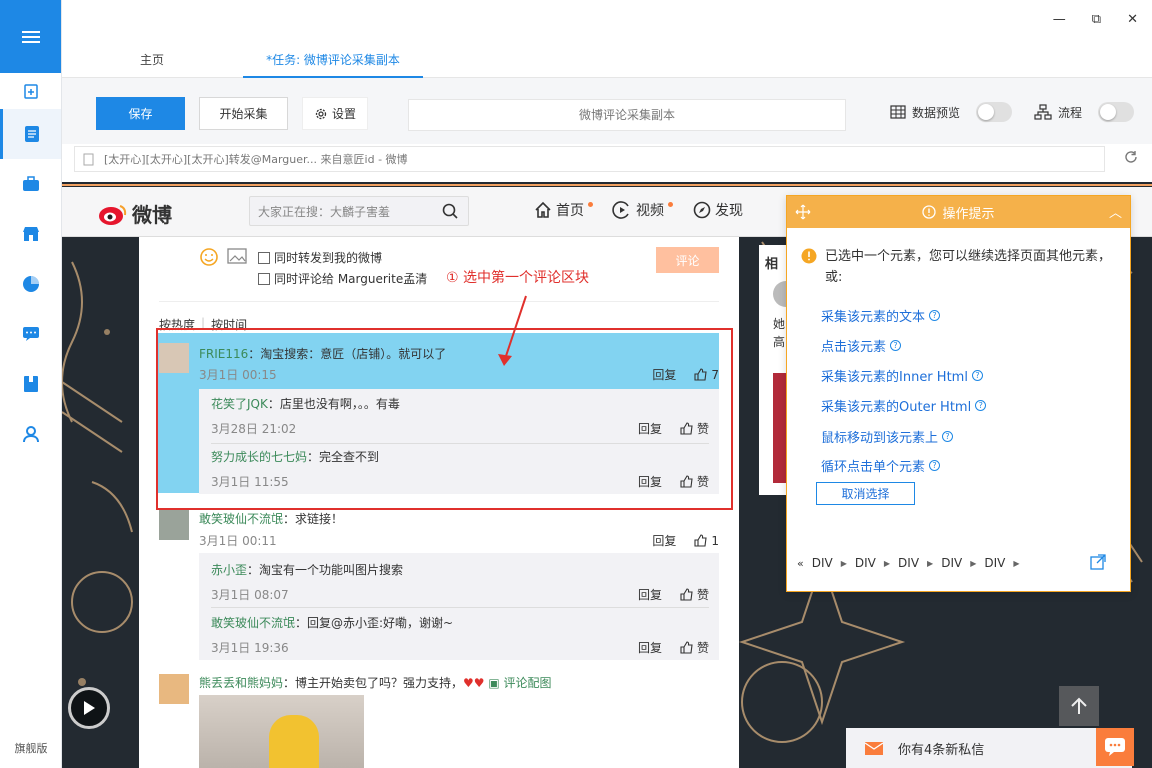 Image resolution: width=1152 pixels, height=768 pixels. Describe the element at coordinates (238, 541) in the screenshot. I see `comment-time: 3月1日 00:11` at that location.